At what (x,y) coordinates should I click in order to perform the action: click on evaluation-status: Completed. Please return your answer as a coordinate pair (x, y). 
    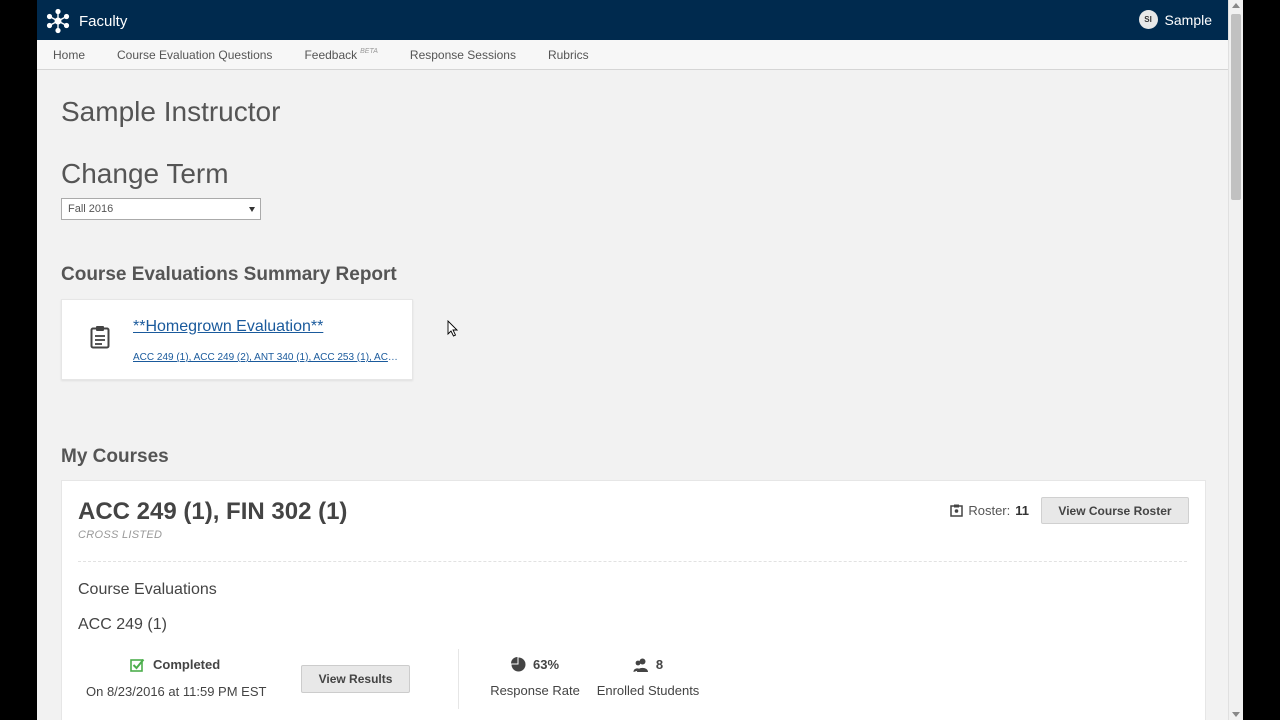
    Looking at the image, I should click on (175, 664).